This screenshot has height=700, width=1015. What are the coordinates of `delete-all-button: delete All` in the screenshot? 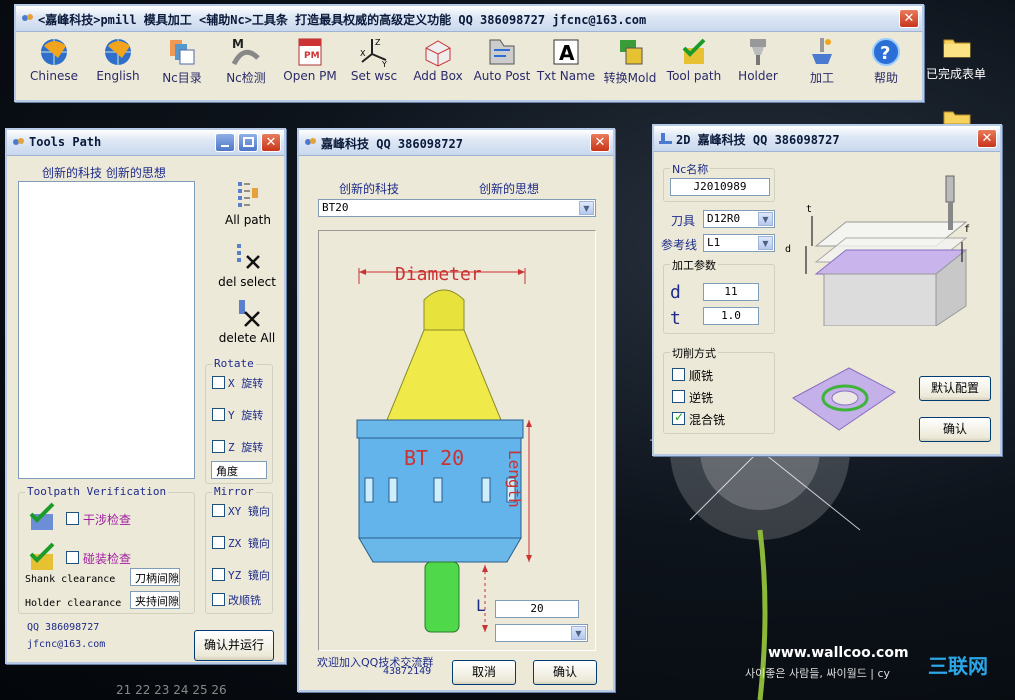 It's located at (247, 323).